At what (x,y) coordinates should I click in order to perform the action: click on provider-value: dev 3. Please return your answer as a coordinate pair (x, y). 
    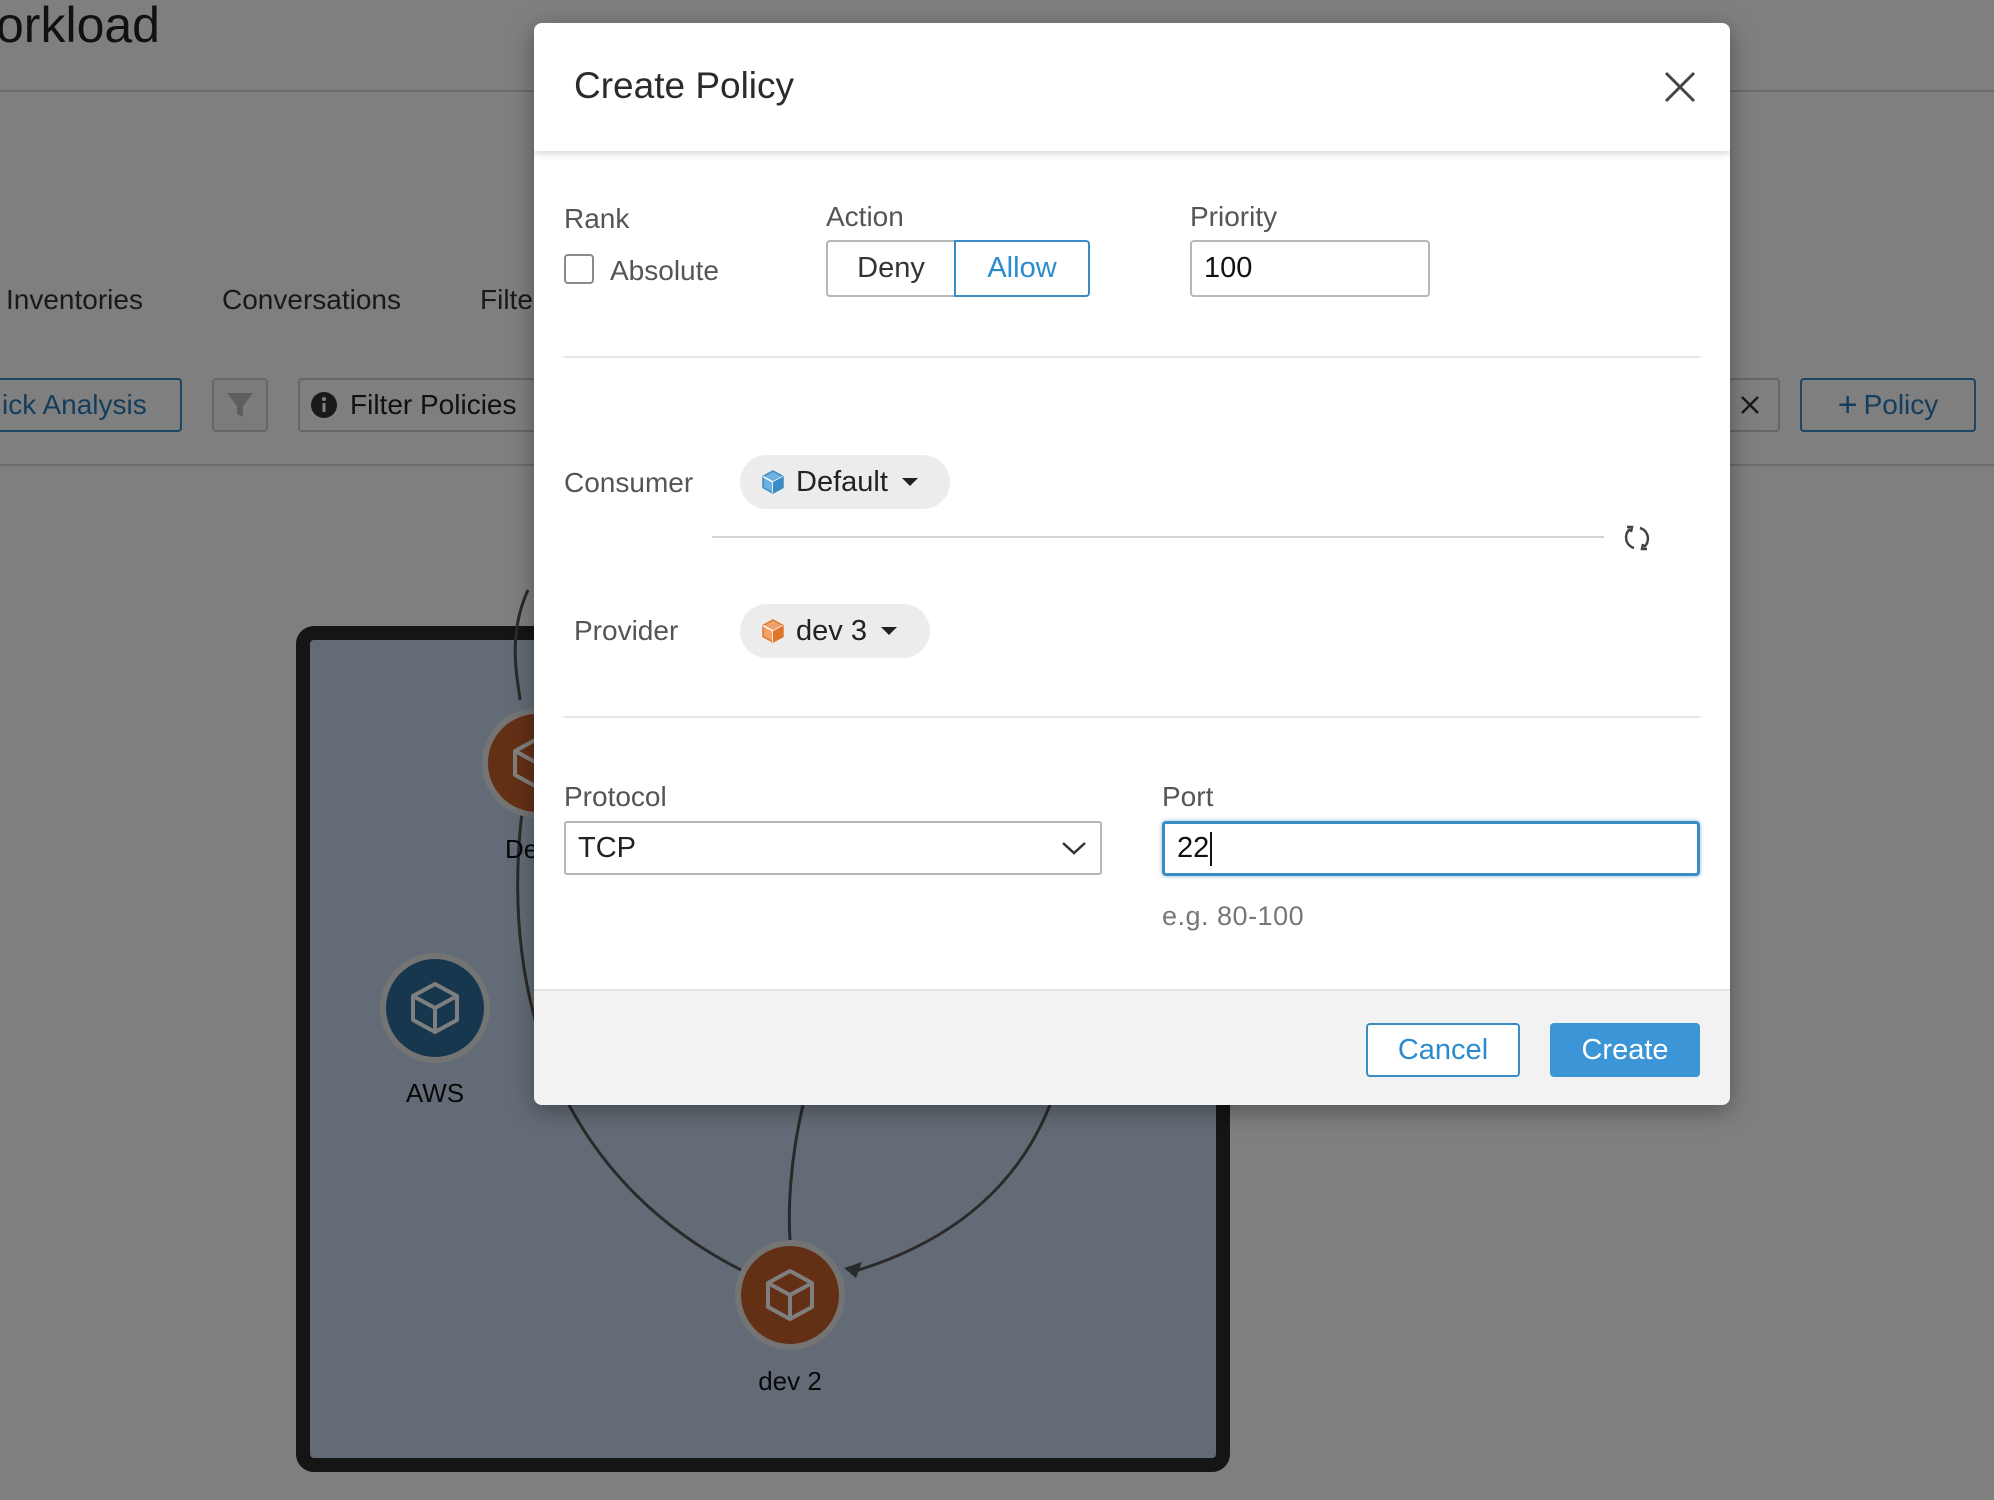
    Looking at the image, I should click on (831, 630).